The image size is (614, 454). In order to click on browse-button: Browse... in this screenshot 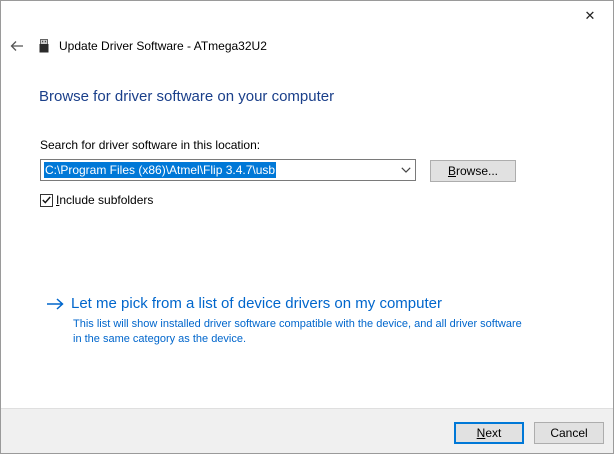, I will do `click(473, 171)`.